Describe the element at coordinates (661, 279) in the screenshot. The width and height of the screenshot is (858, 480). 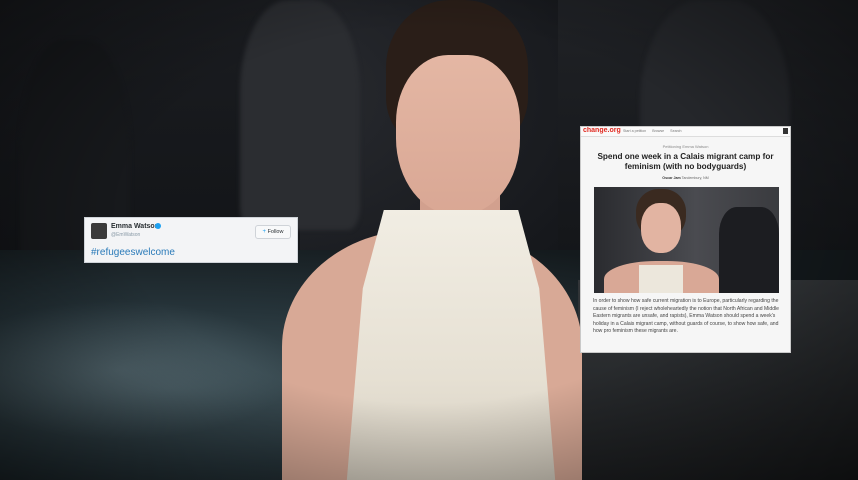
I see `photo-dress` at that location.